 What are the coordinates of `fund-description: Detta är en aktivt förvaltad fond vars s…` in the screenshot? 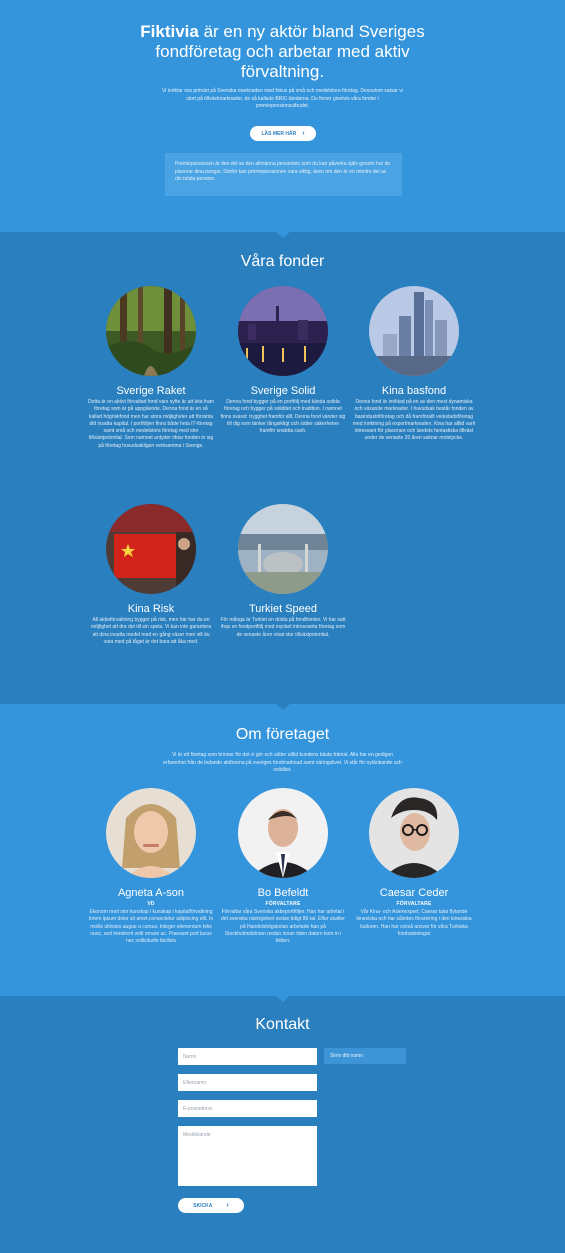 It's located at (151, 424).